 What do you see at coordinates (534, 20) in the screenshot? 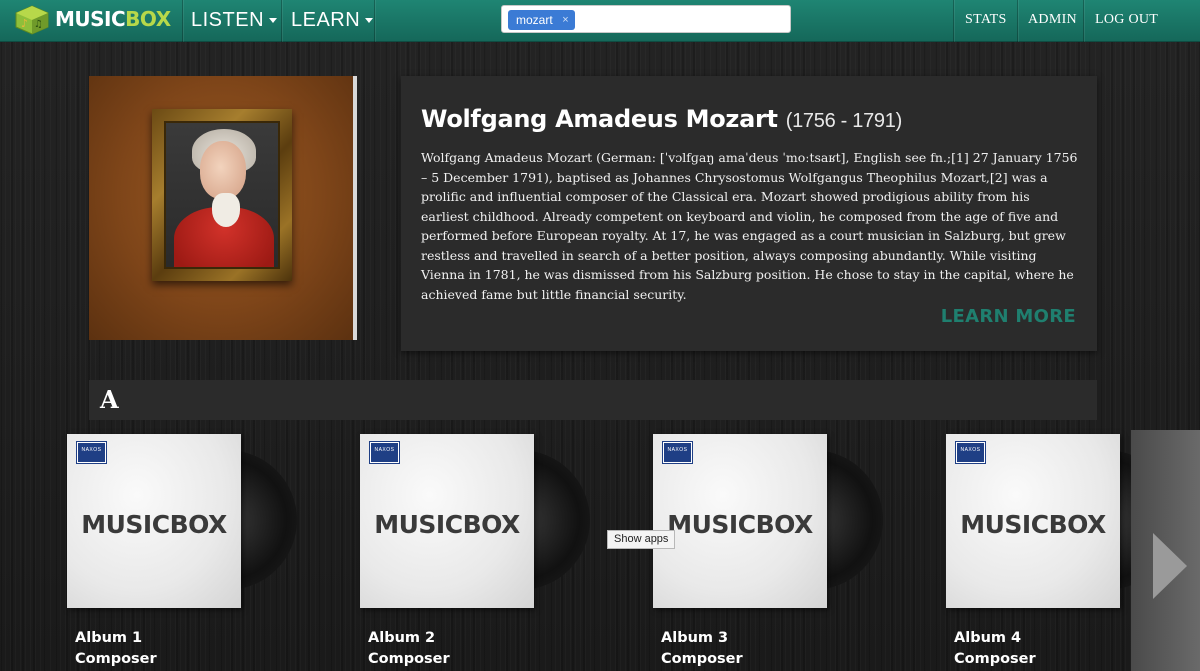
I see `search-tag-label: mozart` at bounding box center [534, 20].